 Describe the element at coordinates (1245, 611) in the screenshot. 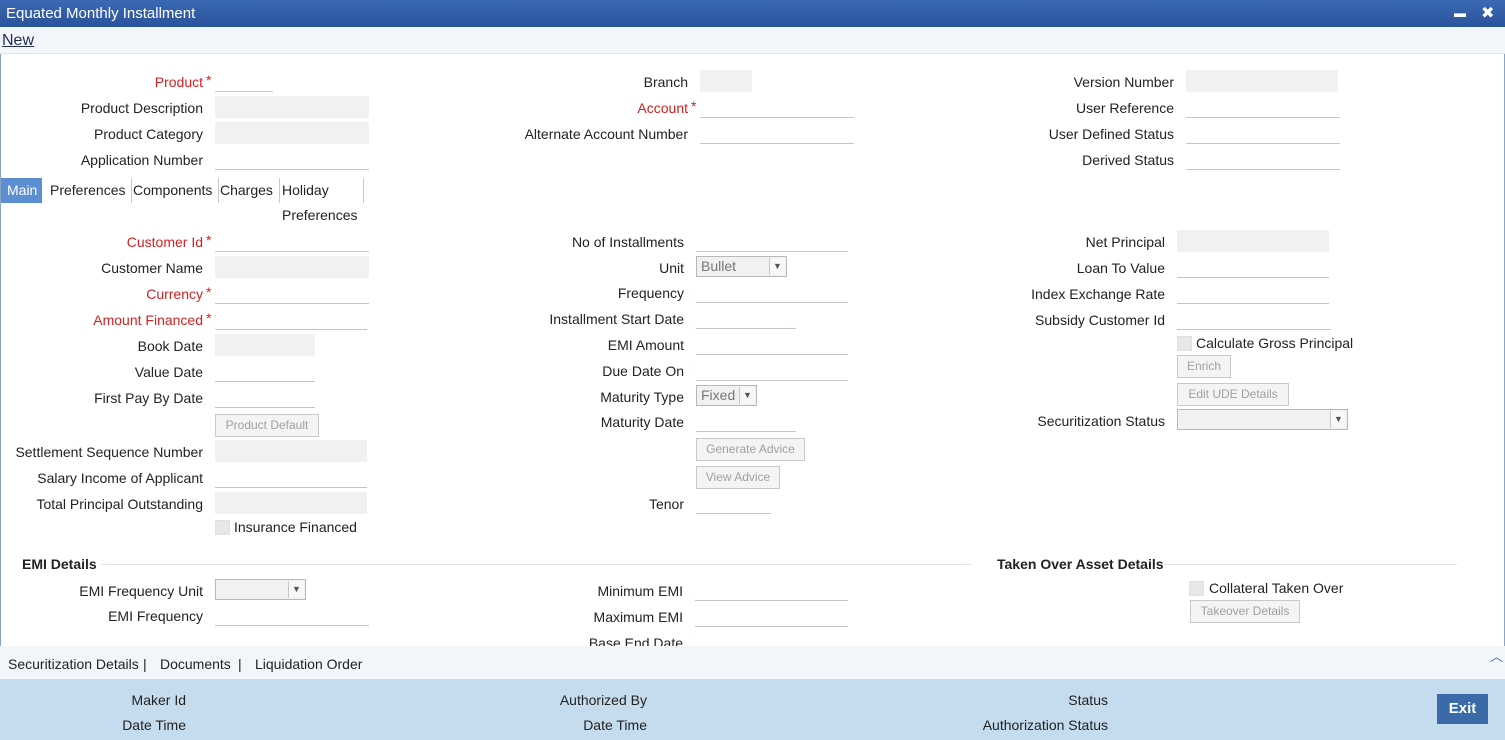

I see `takeover-details-button: Takeover Details` at that location.